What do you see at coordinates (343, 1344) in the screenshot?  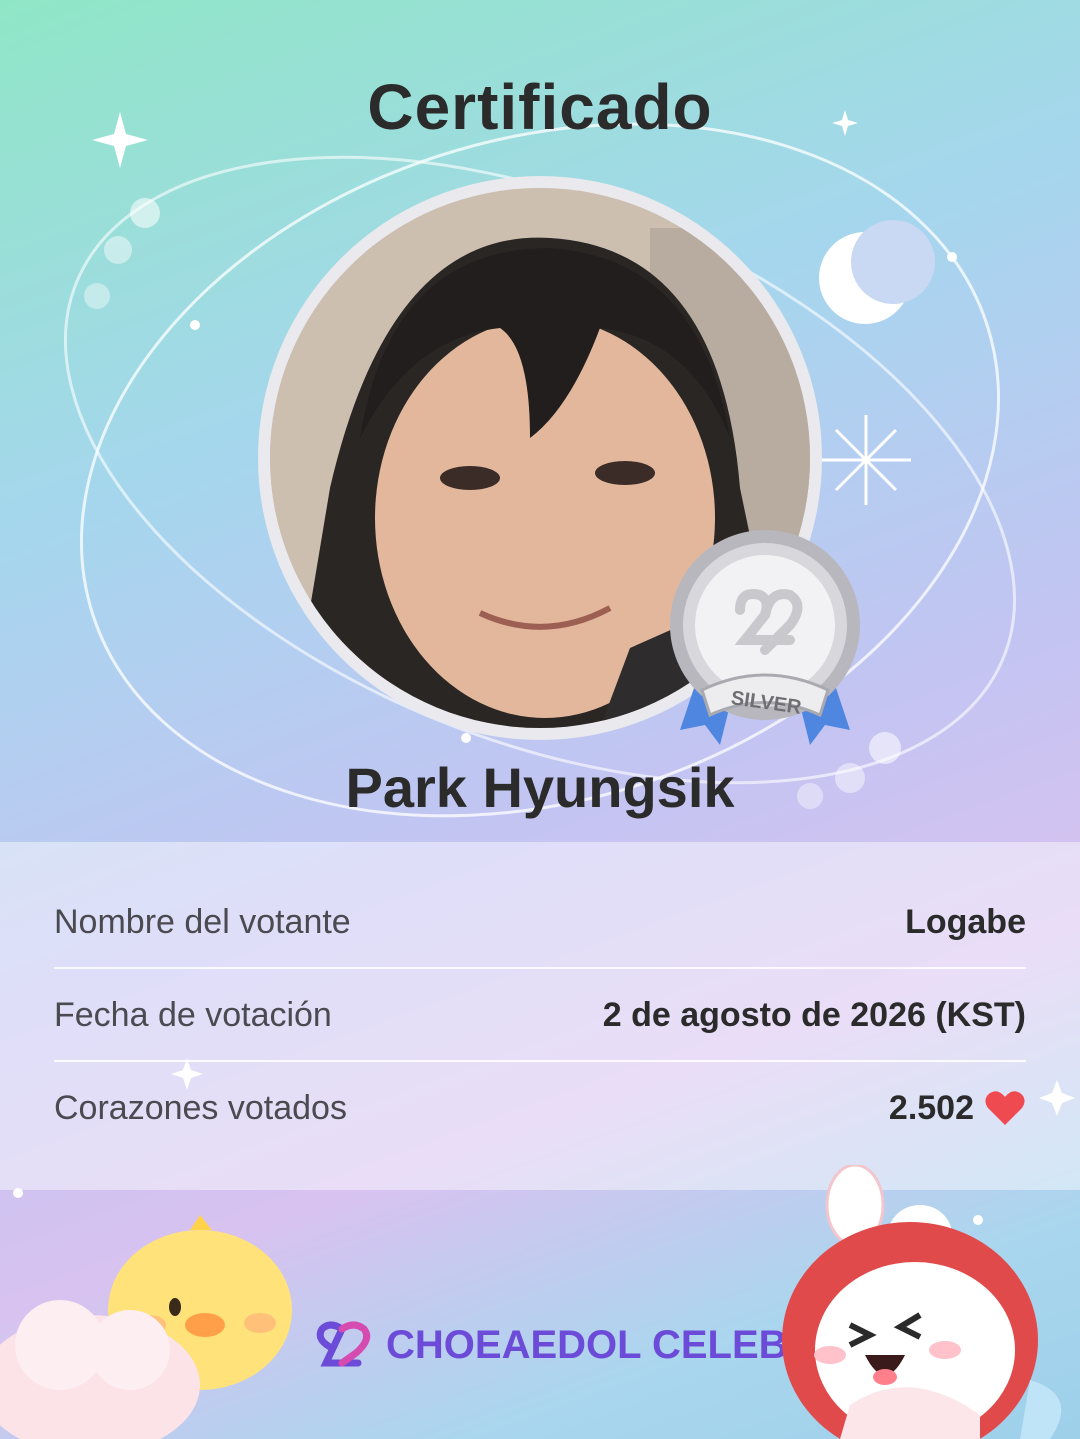 I see `choeaedol-logo-icon` at bounding box center [343, 1344].